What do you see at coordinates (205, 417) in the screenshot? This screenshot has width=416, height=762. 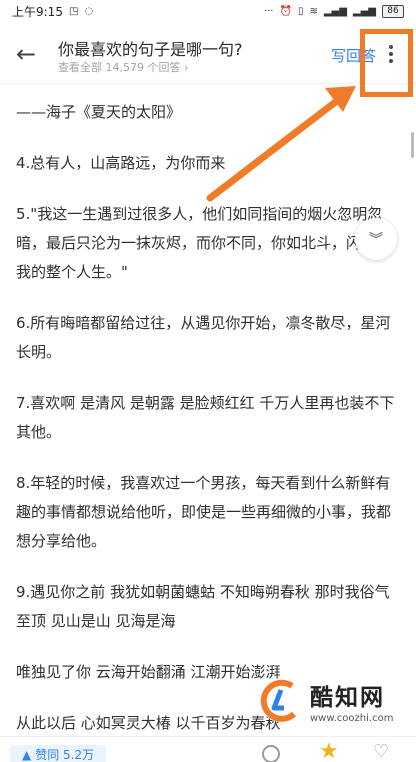 I see `answer-paragraph: 7.喜欢啊 是清风 是朝露 是脸颊红红 千万人里再也装不下其他。` at bounding box center [205, 417].